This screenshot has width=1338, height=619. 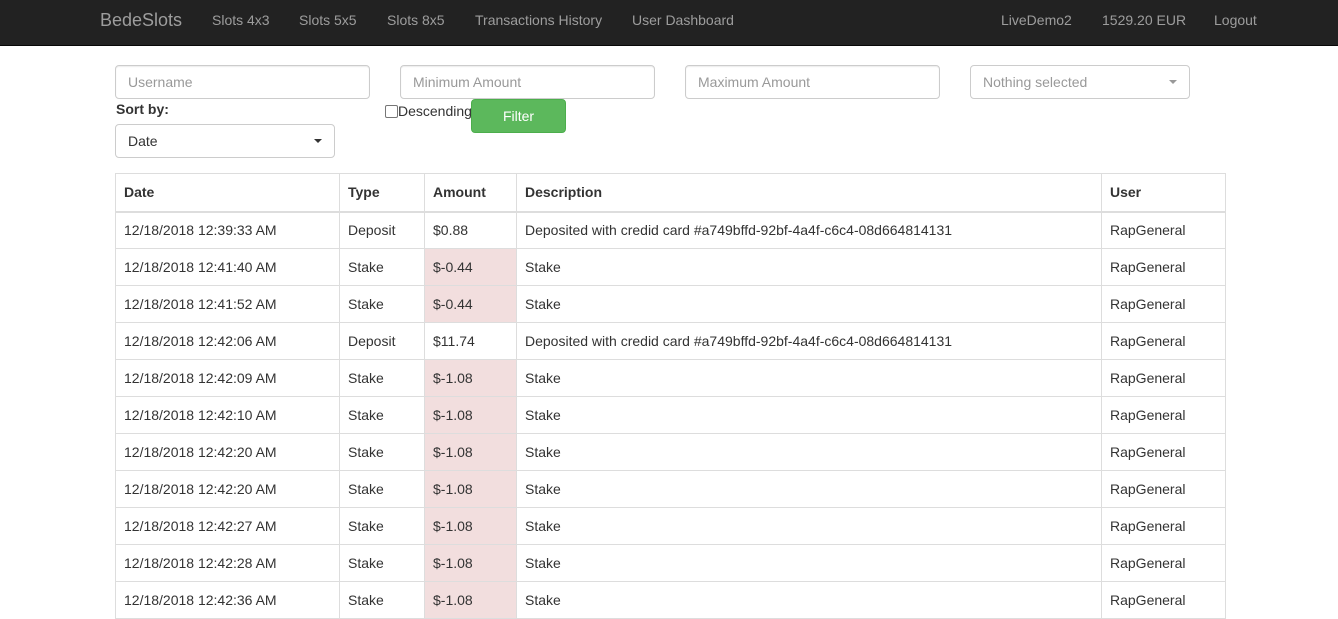 I want to click on cell-date: 12/18/2018 12:42:36 AM, so click(x=227, y=600).